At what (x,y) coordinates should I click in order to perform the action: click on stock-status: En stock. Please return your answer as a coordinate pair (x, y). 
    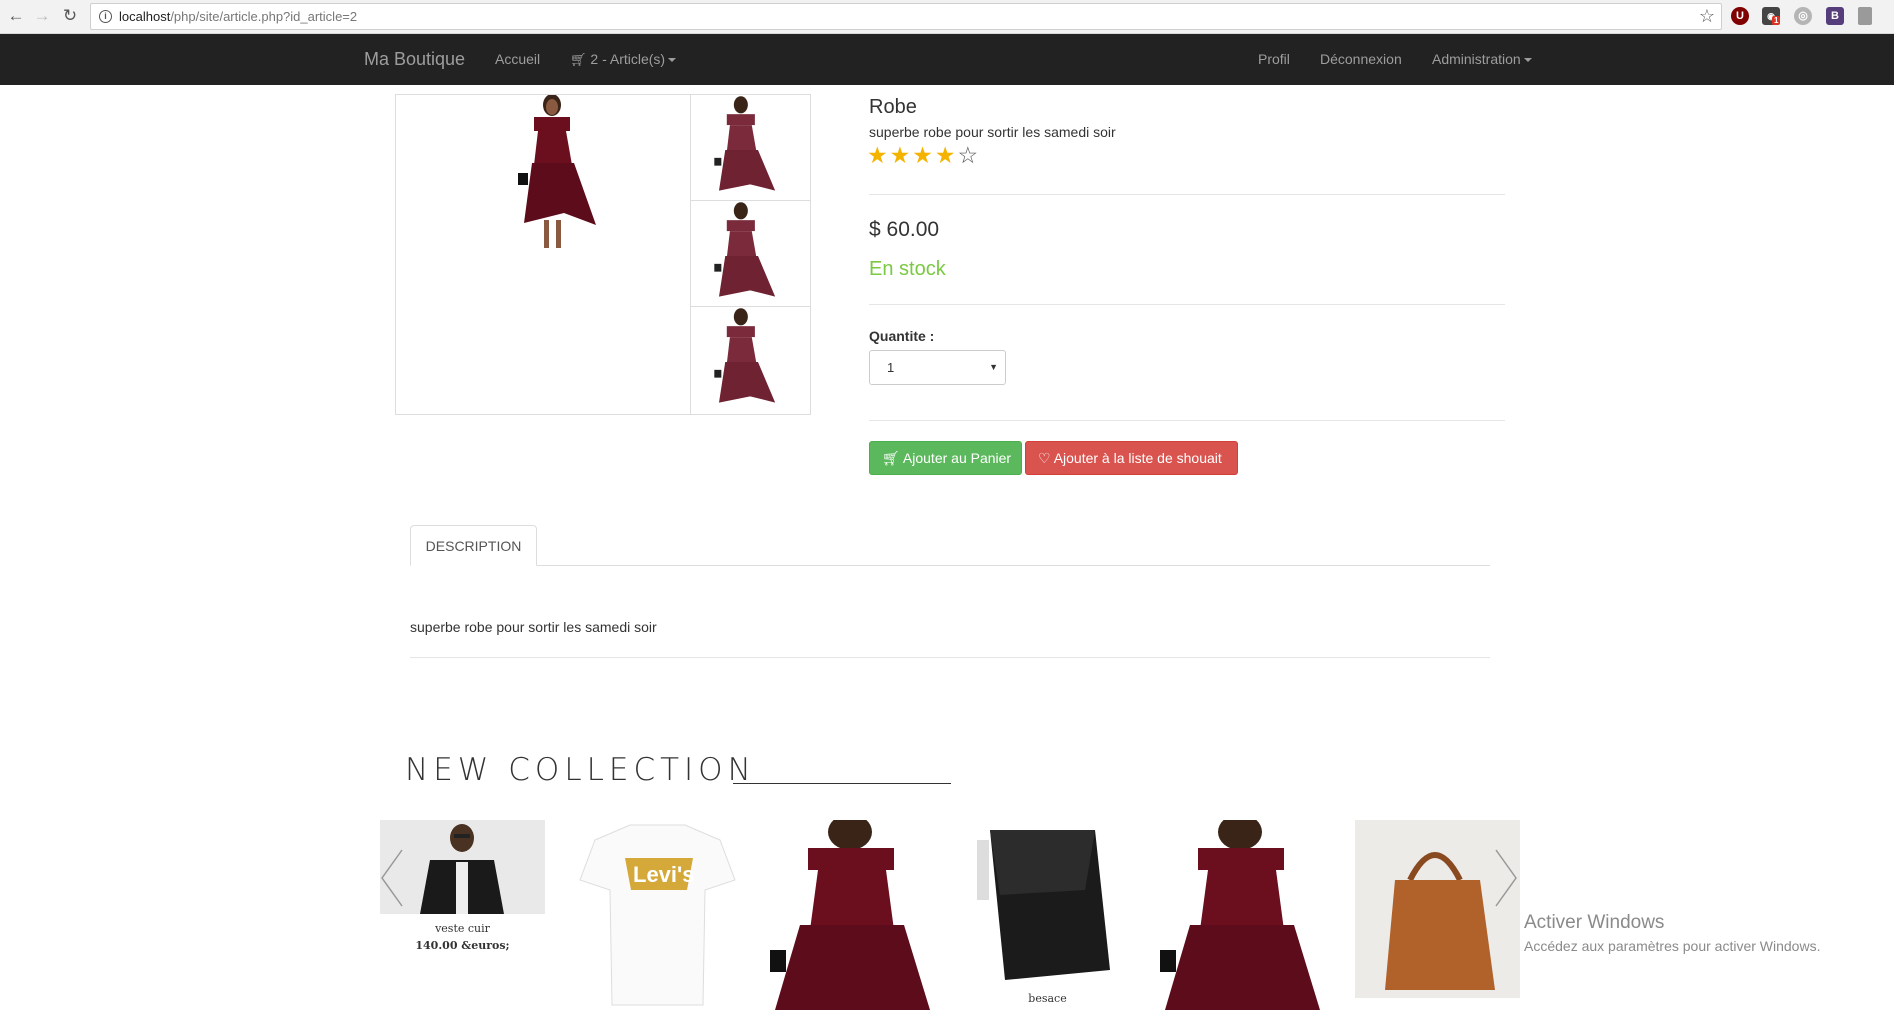
    Looking at the image, I should click on (907, 269).